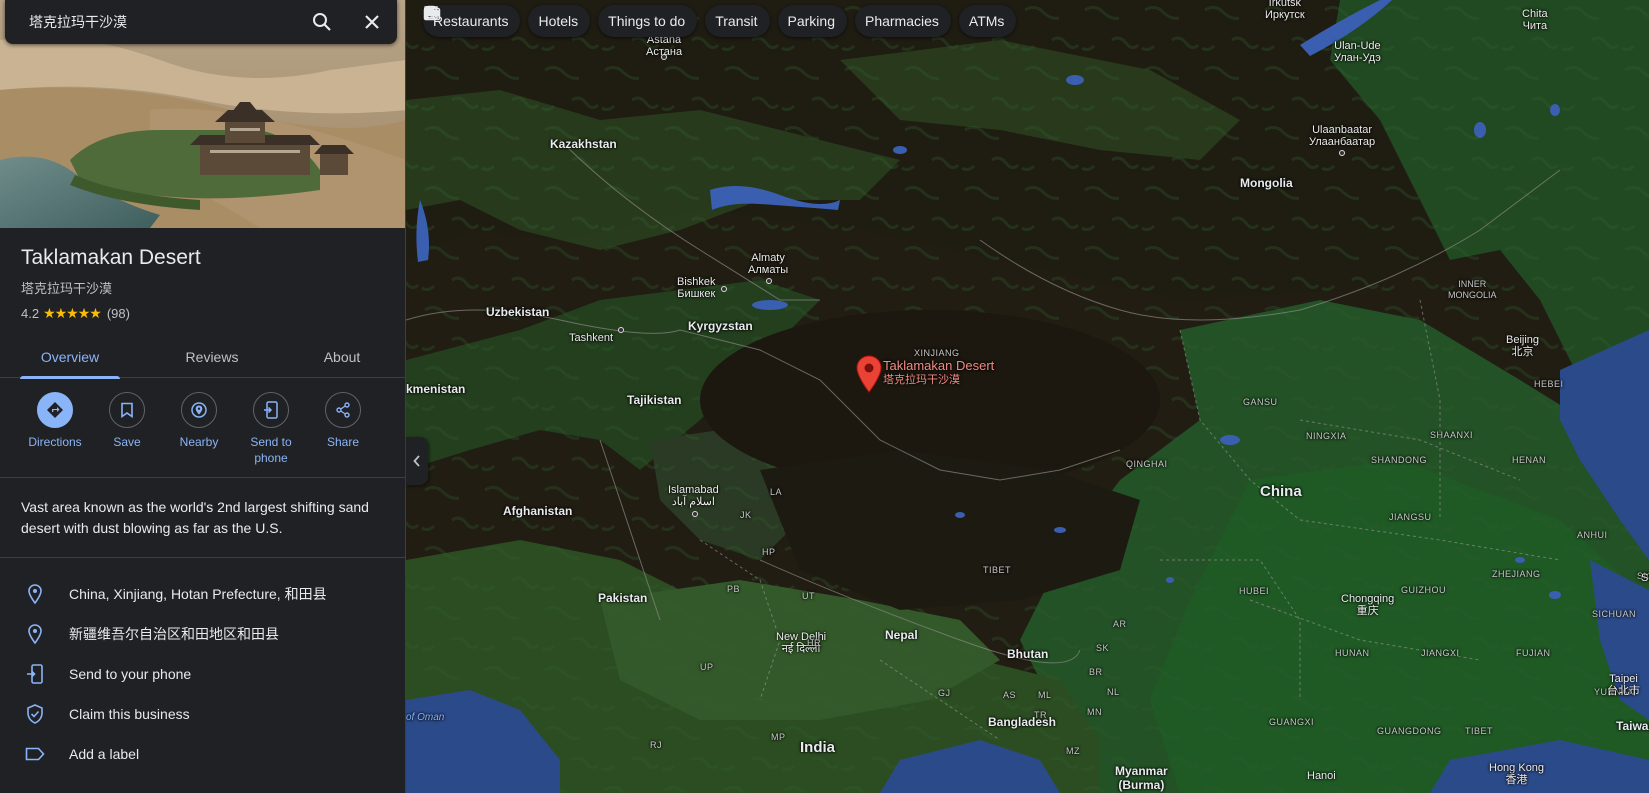 The width and height of the screenshot is (1649, 793). What do you see at coordinates (1147, 464) in the screenshot?
I see `map-region-label: QINGHAI` at bounding box center [1147, 464].